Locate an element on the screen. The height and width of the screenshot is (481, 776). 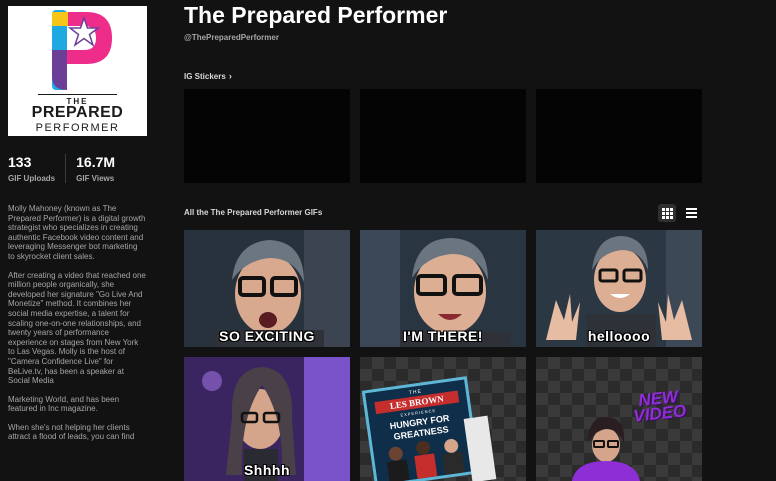
ig-stickers-label: IG Stickers is located at coordinates (205, 76).